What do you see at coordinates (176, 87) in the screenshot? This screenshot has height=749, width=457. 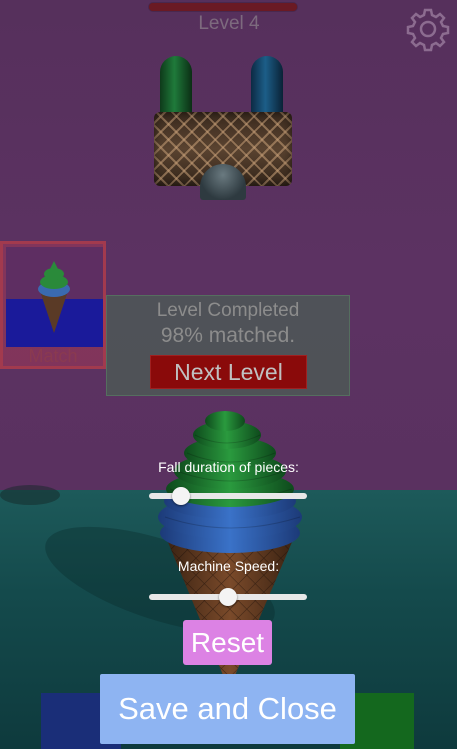 I see `green-dispenser-tube` at bounding box center [176, 87].